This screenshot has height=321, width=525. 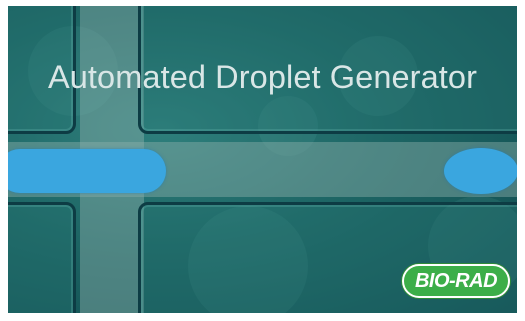 I want to click on video-title: Automated Droplet Generator, so click(x=262, y=77).